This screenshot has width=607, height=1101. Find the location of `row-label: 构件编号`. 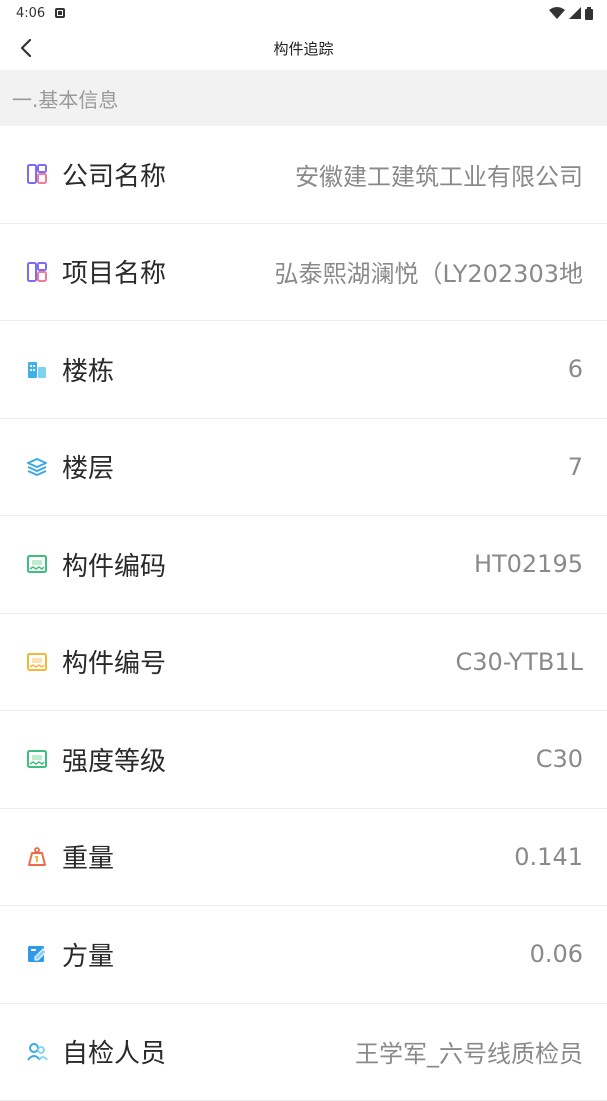

row-label: 构件编号 is located at coordinates (114, 661).